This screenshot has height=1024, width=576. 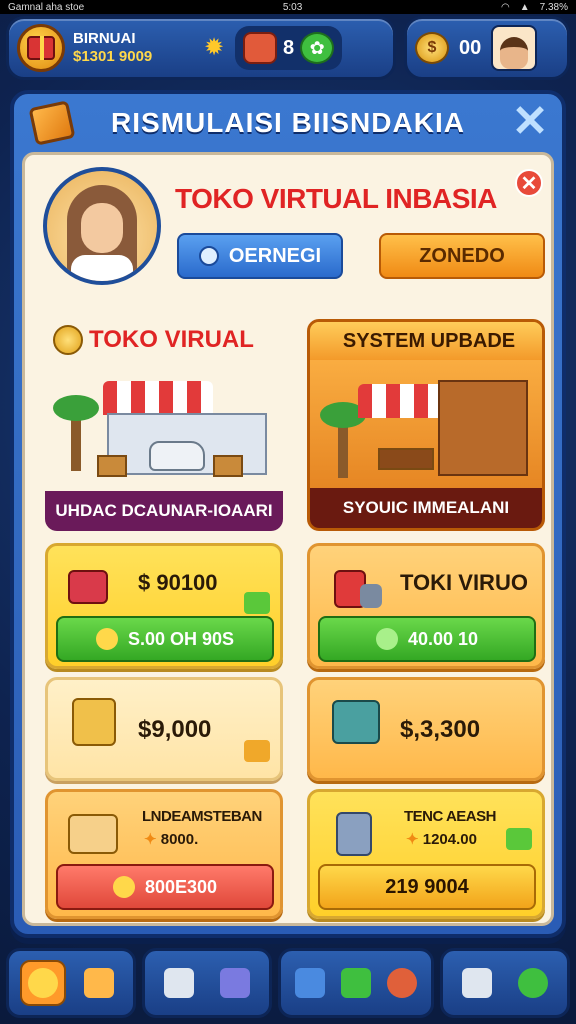 What do you see at coordinates (449, 839) in the screenshot?
I see `tile-sub-value: 1204.00` at bounding box center [449, 839].